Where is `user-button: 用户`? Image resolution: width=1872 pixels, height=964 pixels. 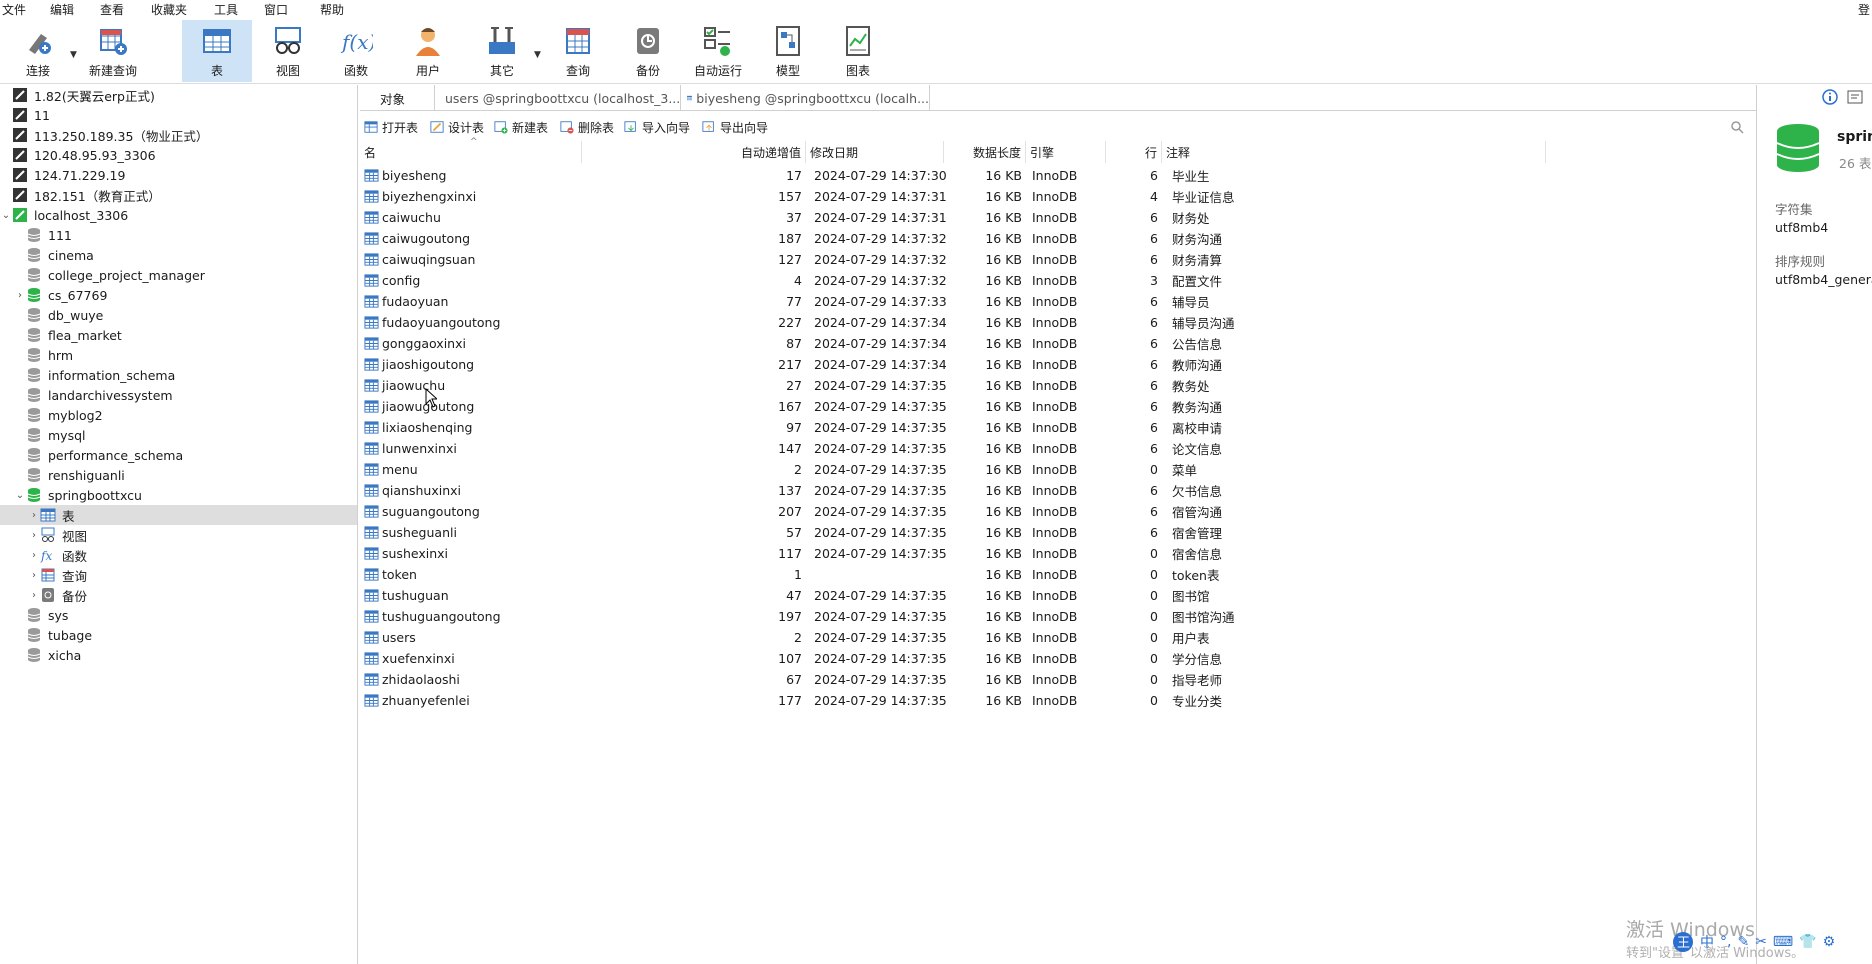
user-button: 用户 is located at coordinates (428, 51).